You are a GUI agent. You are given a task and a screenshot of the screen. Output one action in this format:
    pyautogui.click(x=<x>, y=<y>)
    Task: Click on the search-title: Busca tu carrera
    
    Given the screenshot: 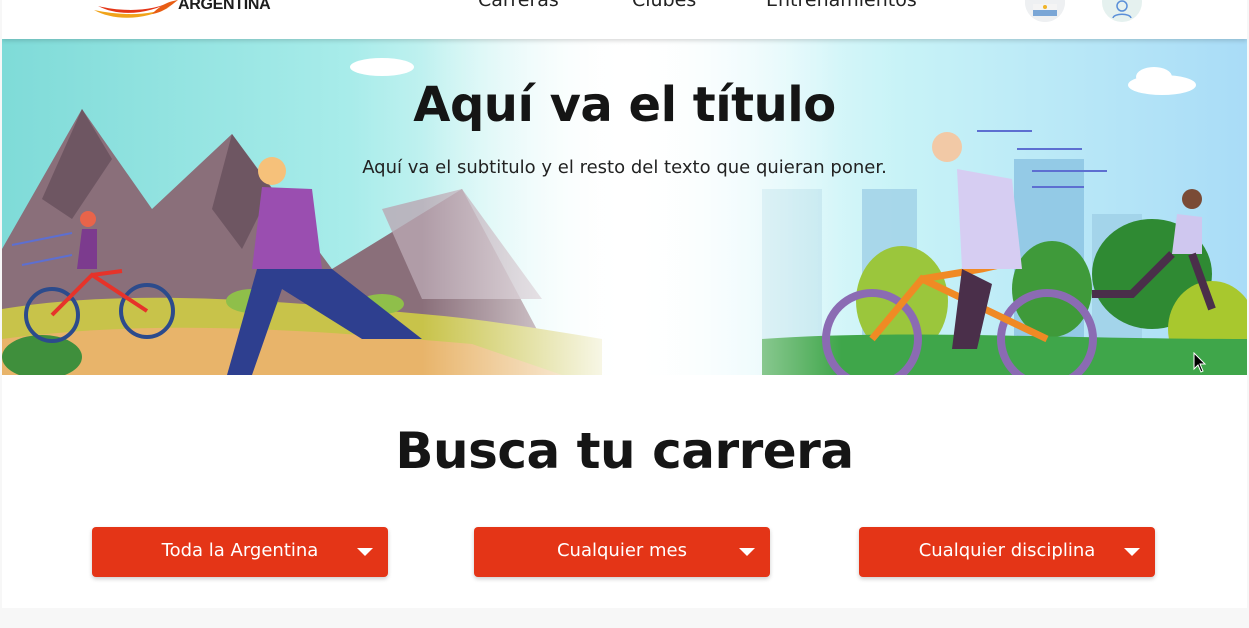 What is the action you would take?
    pyautogui.click(x=624, y=451)
    